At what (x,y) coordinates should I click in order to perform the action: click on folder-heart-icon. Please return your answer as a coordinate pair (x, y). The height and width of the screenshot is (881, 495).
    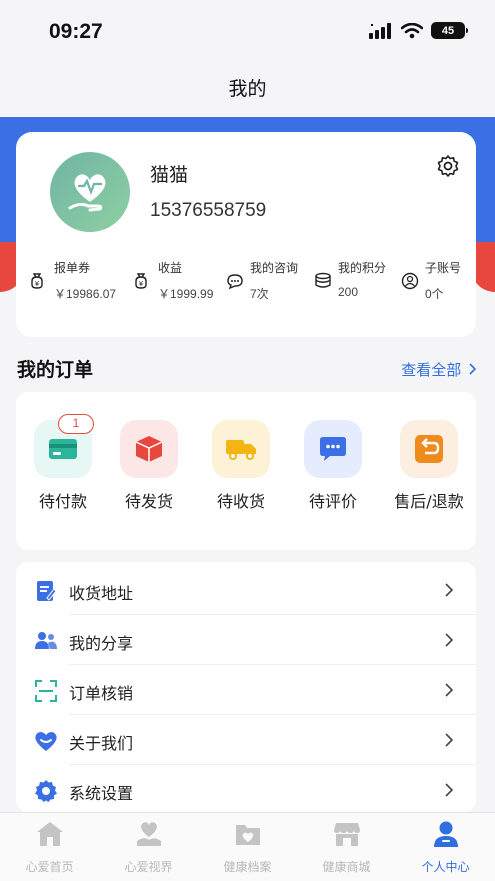
    Looking at the image, I should click on (247, 835).